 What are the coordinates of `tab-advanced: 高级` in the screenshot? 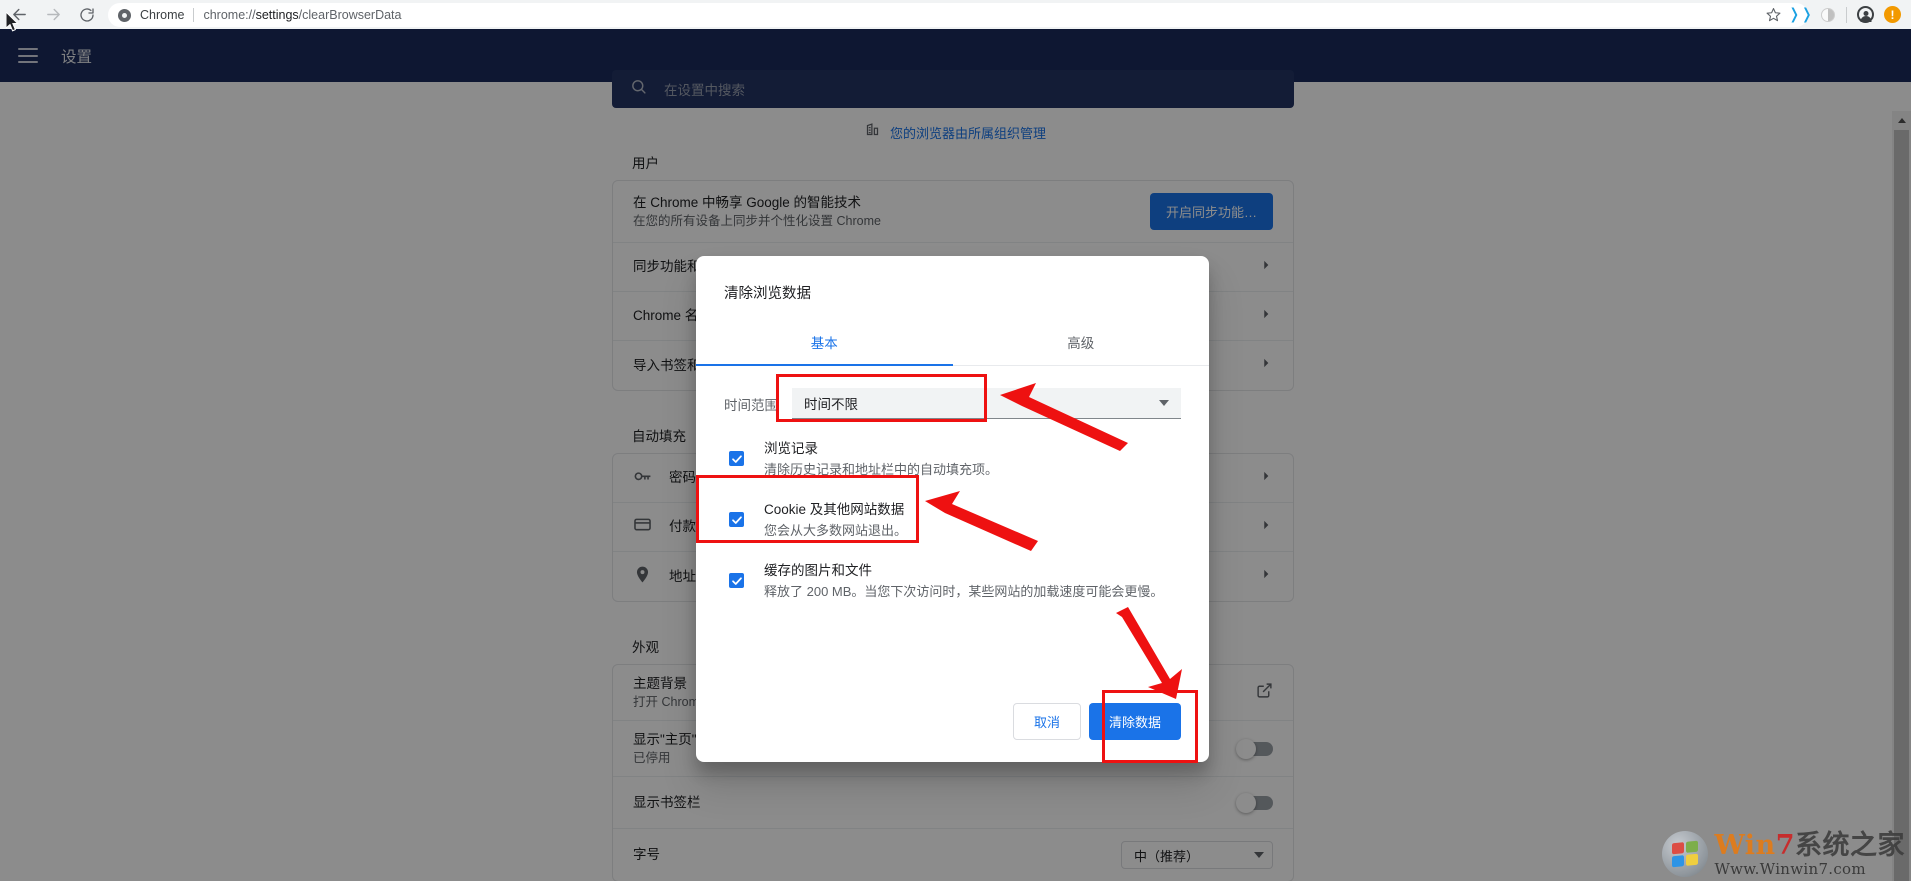 It's located at (1081, 343).